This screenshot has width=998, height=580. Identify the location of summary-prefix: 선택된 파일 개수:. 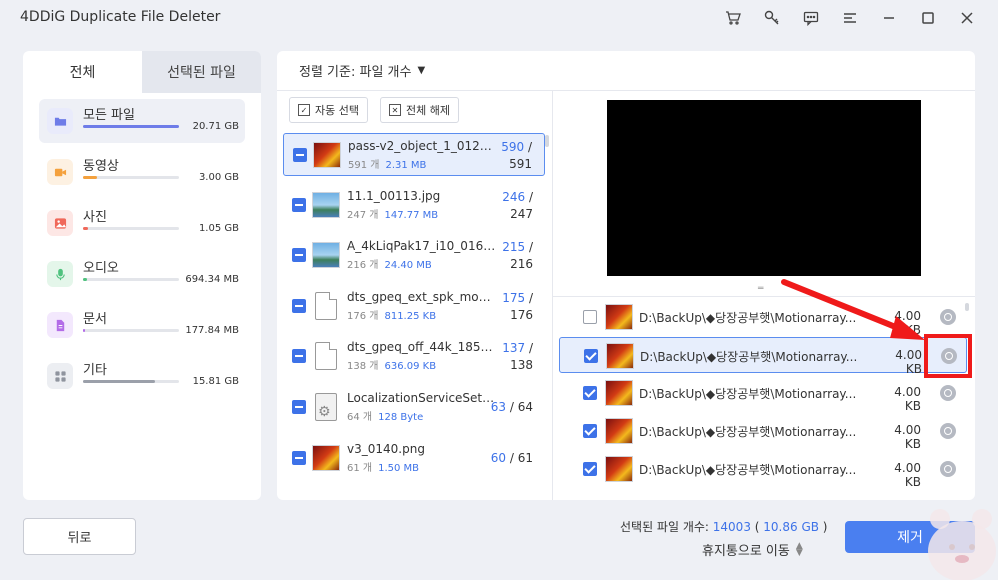
(666, 527).